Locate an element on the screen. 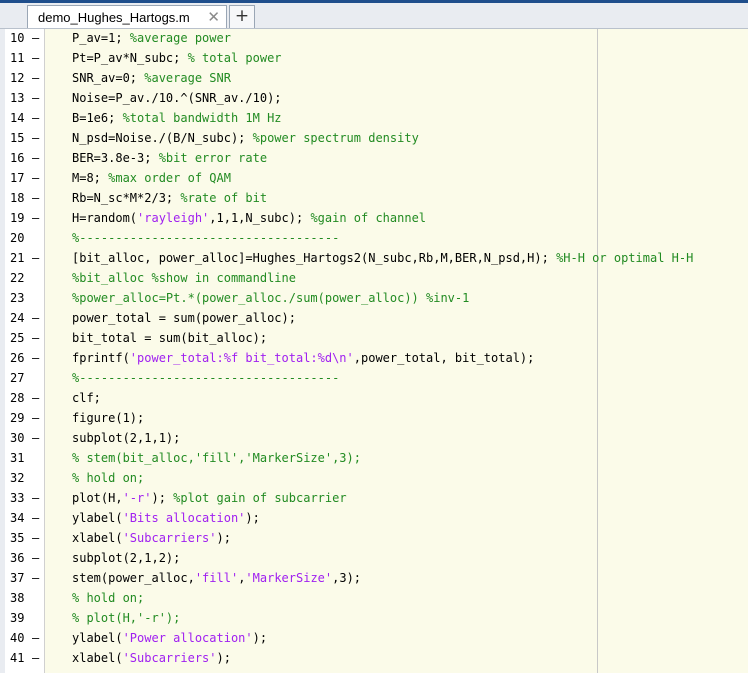  code-text: B=1e6; %total bandwidth 1M Hz is located at coordinates (177, 118).